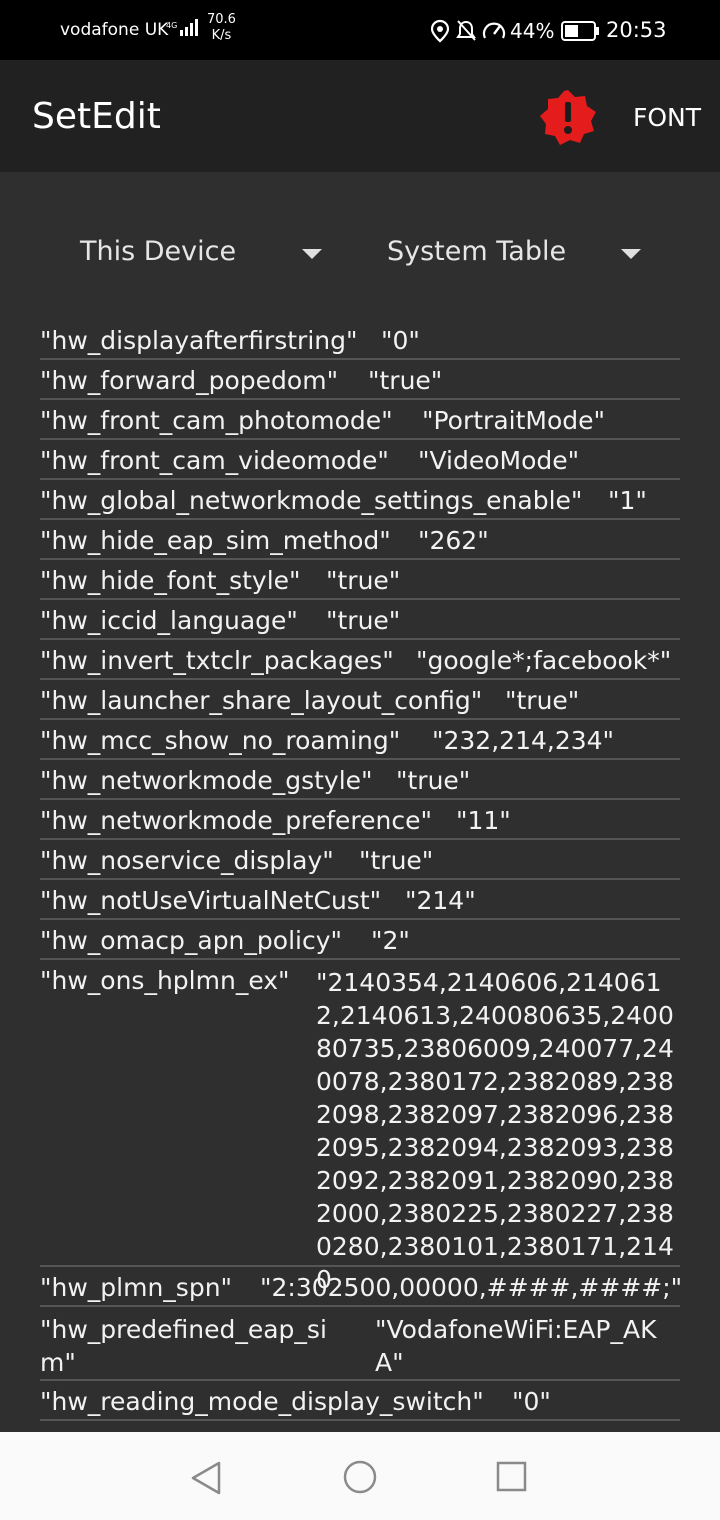  What do you see at coordinates (516, 1346) in the screenshot?
I see `setting-value: "VodafoneWiFi:EAP_AKA"` at bounding box center [516, 1346].